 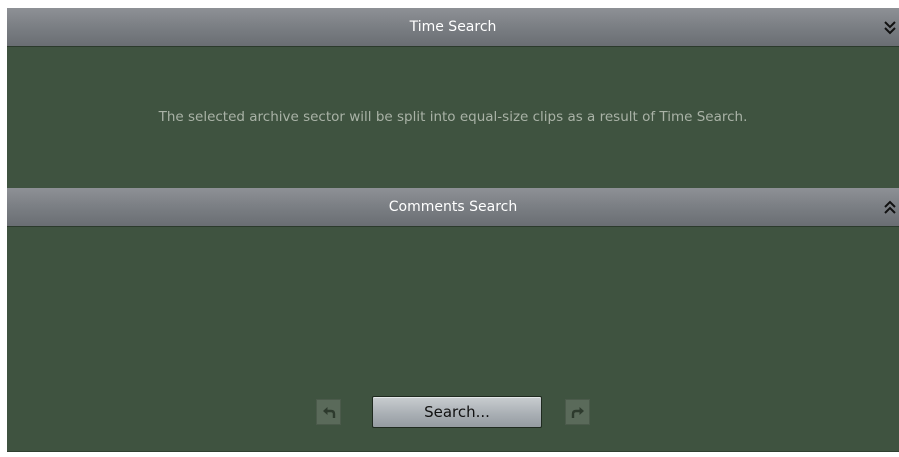 What do you see at coordinates (577, 412) in the screenshot?
I see `forward-button` at bounding box center [577, 412].